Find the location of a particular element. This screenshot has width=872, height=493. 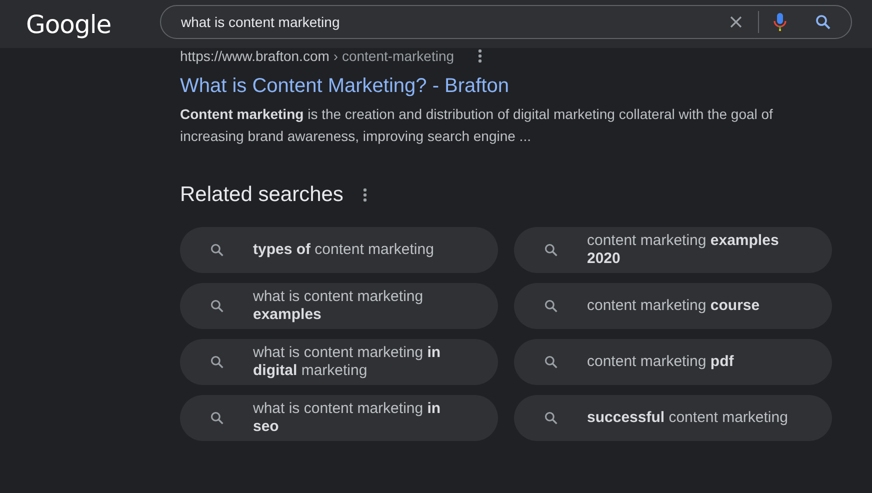

related-search-chip: what is content marketing in seo is located at coordinates (339, 418).